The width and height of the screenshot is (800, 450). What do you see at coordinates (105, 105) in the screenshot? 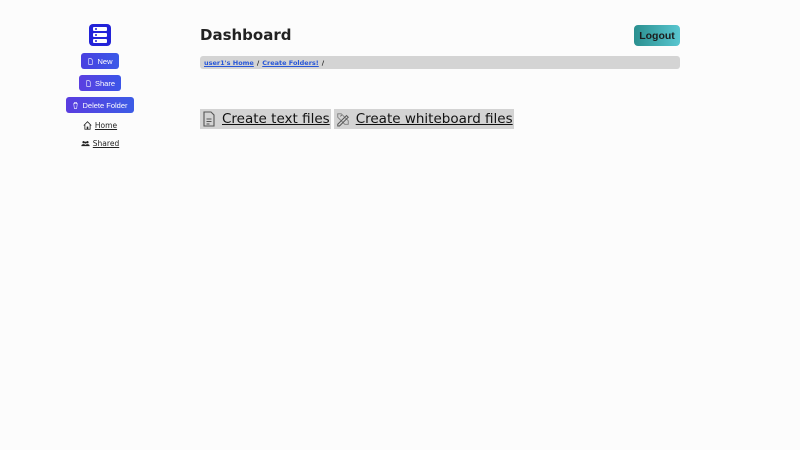
I see `delete-folder-label: Delete Folder` at bounding box center [105, 105].